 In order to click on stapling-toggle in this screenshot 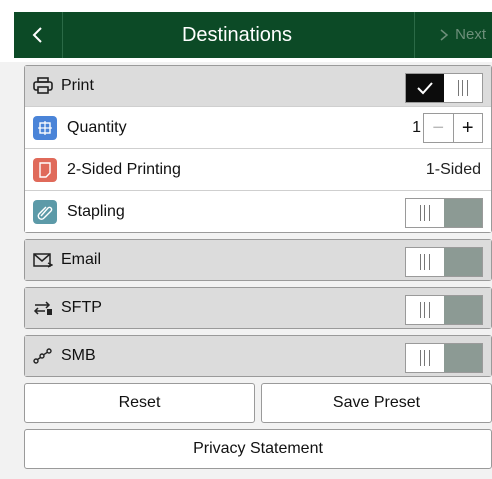, I will do `click(444, 213)`.